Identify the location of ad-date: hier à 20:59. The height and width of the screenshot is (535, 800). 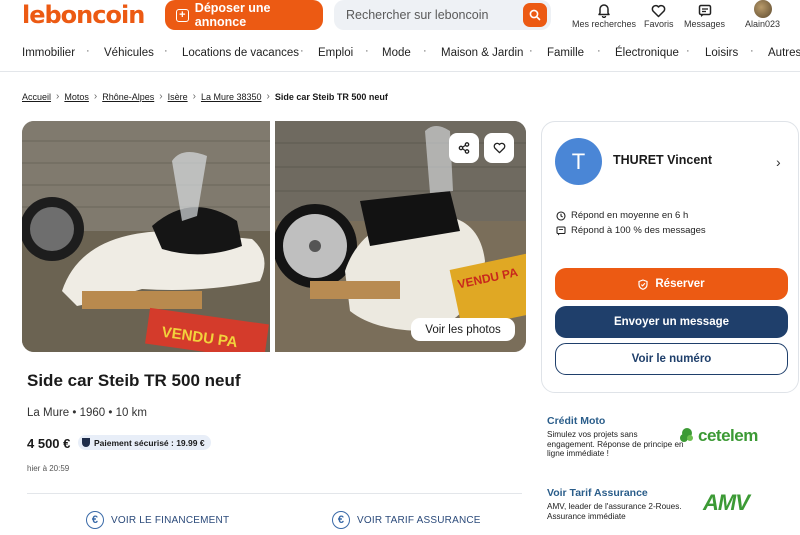
(48, 468).